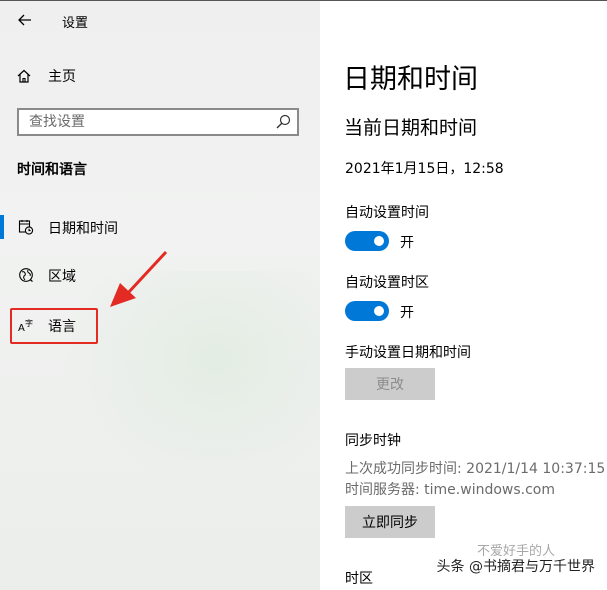 Image resolution: width=607 pixels, height=590 pixels. I want to click on sidebar-item-label: 日期和时间, so click(83, 229).